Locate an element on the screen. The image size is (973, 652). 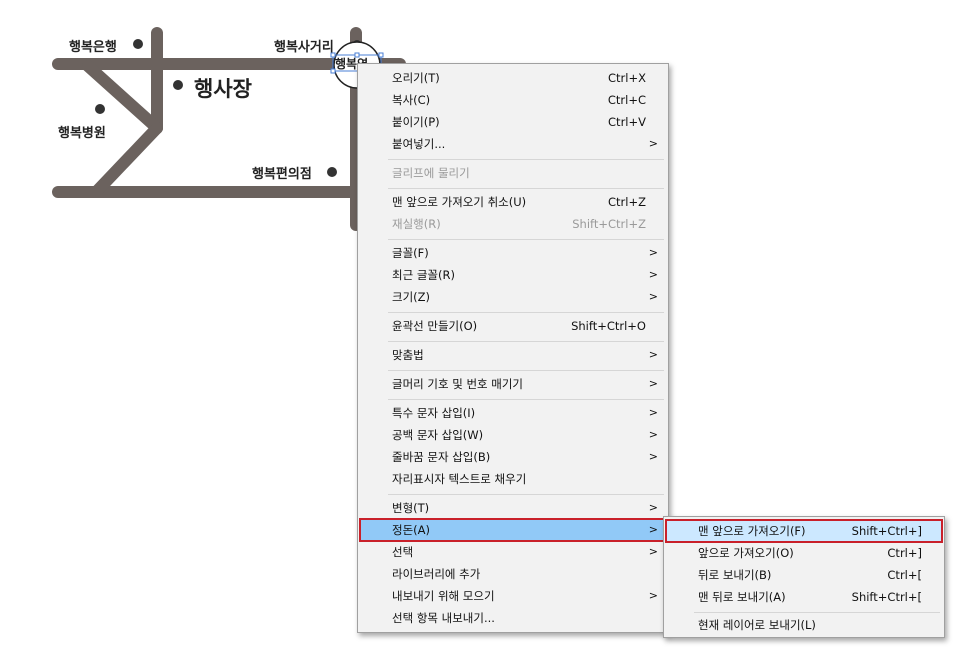
shortcut: Ctrl+[ is located at coordinates (904, 575).